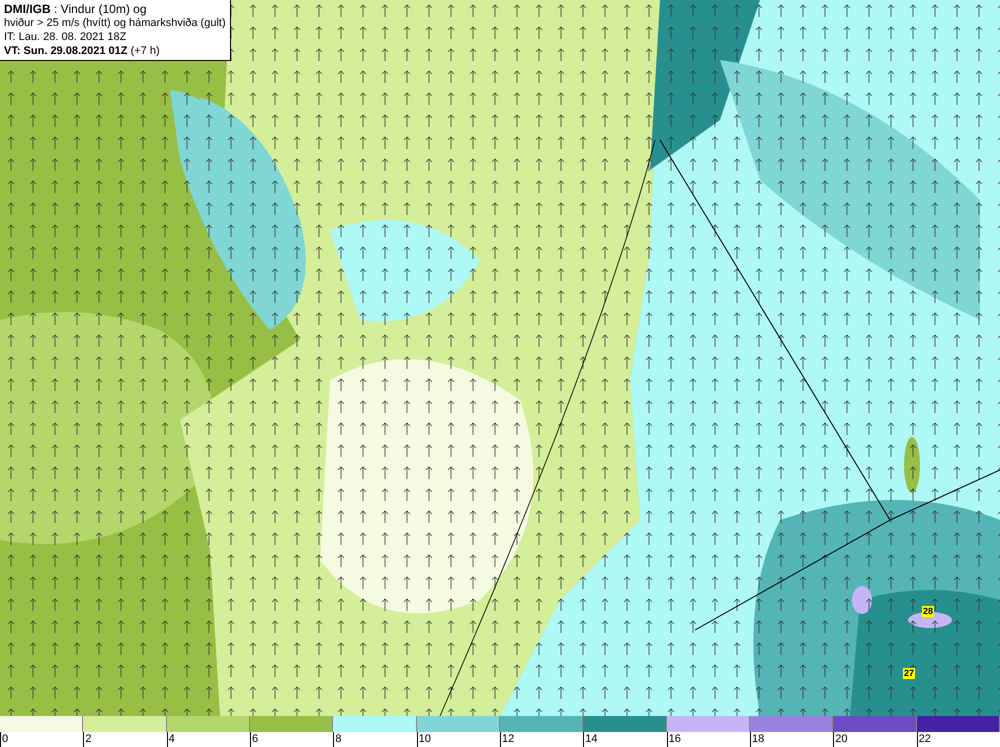  Describe the element at coordinates (66, 37) in the screenshot. I see `initial-time: IT: Lau. 28. 08. 2021 18Z` at that location.